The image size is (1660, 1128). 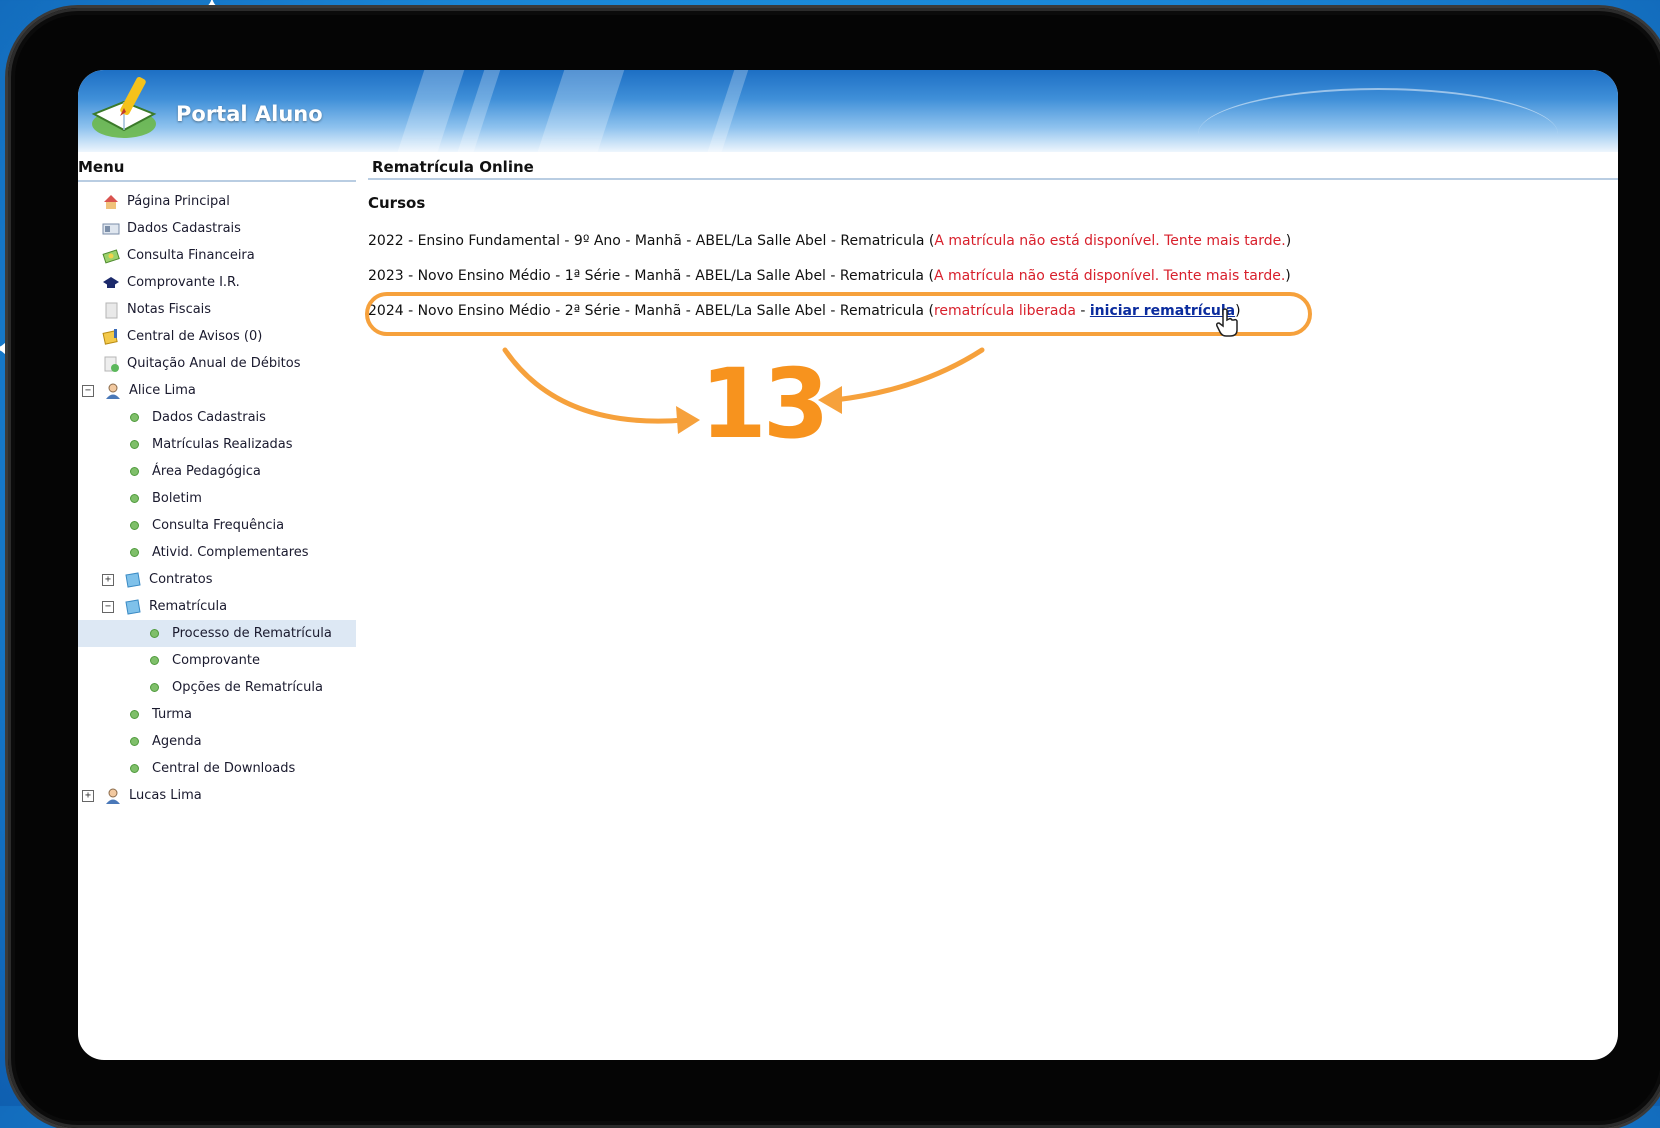 I want to click on menu-item-matriculas-realizadas: Matrículas Realizadas, so click(x=217, y=444).